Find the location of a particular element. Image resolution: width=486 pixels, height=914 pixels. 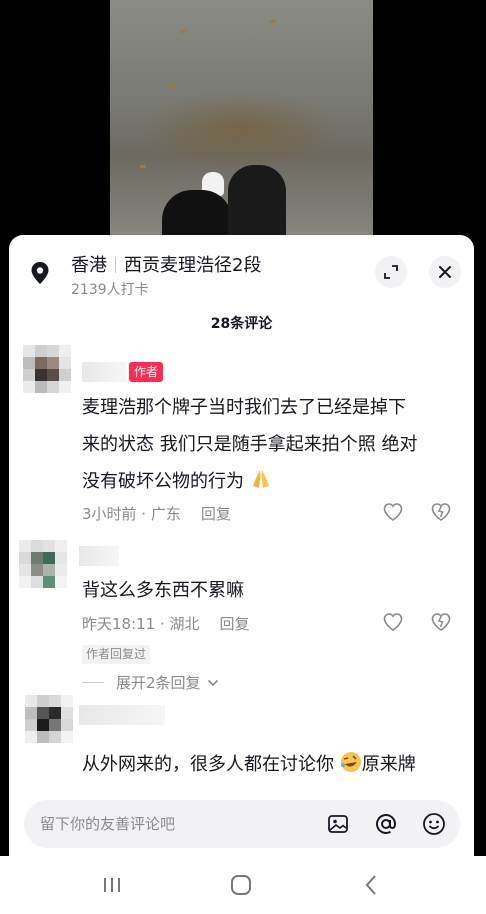

comment-meta: 3小时前 · 广东 回复 is located at coordinates (156, 513).